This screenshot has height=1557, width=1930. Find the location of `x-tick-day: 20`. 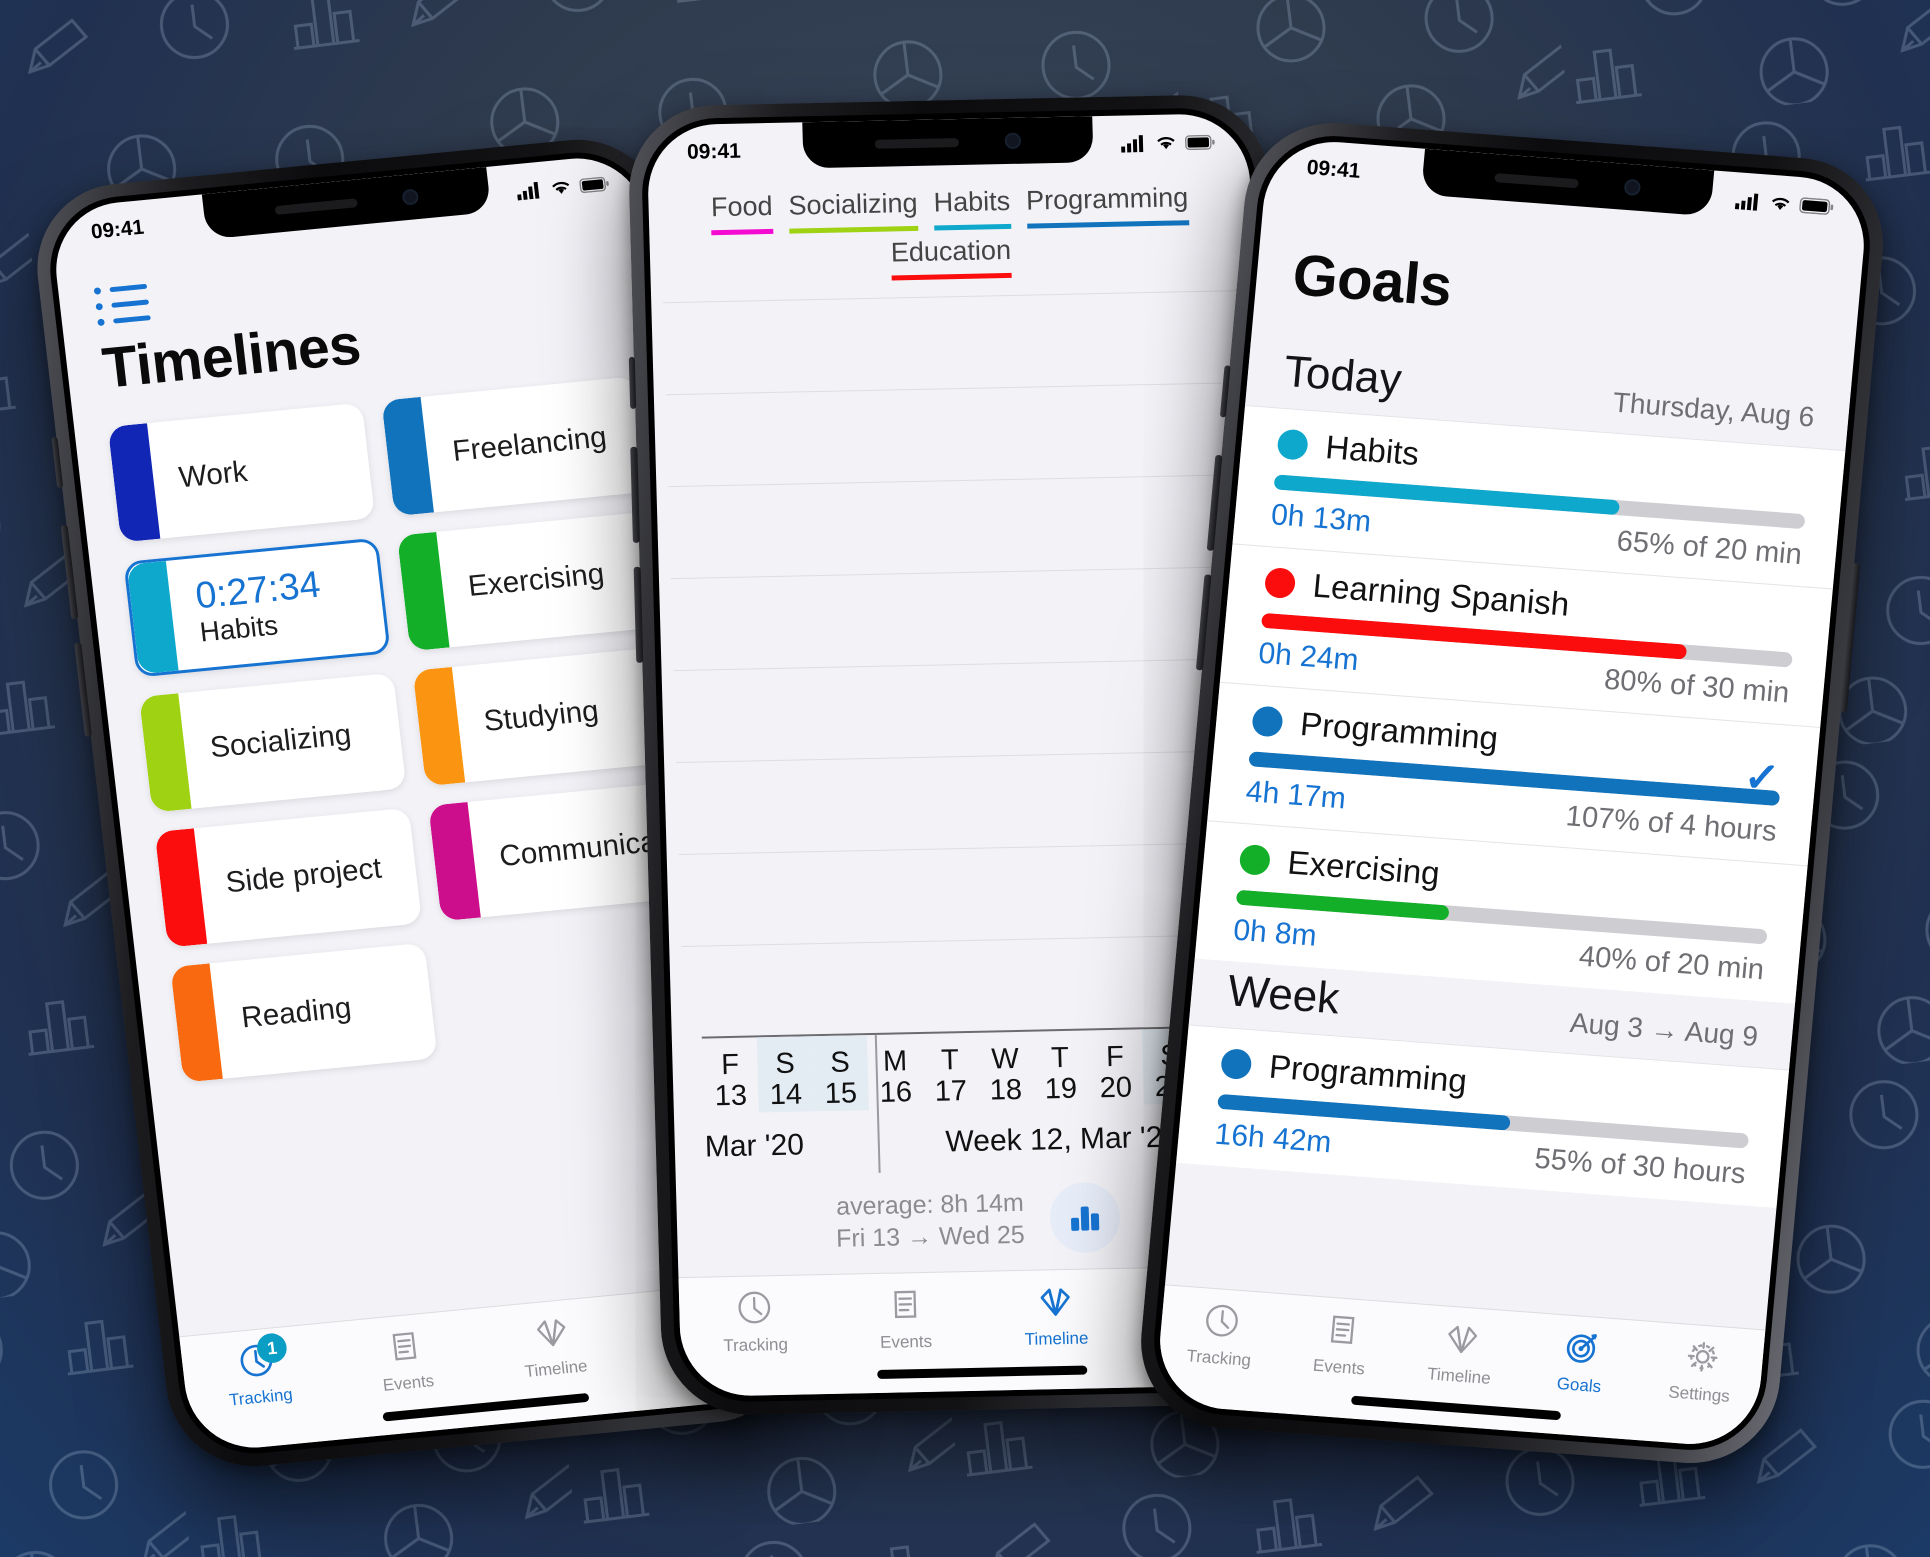

x-tick-day: 20 is located at coordinates (1116, 1088).